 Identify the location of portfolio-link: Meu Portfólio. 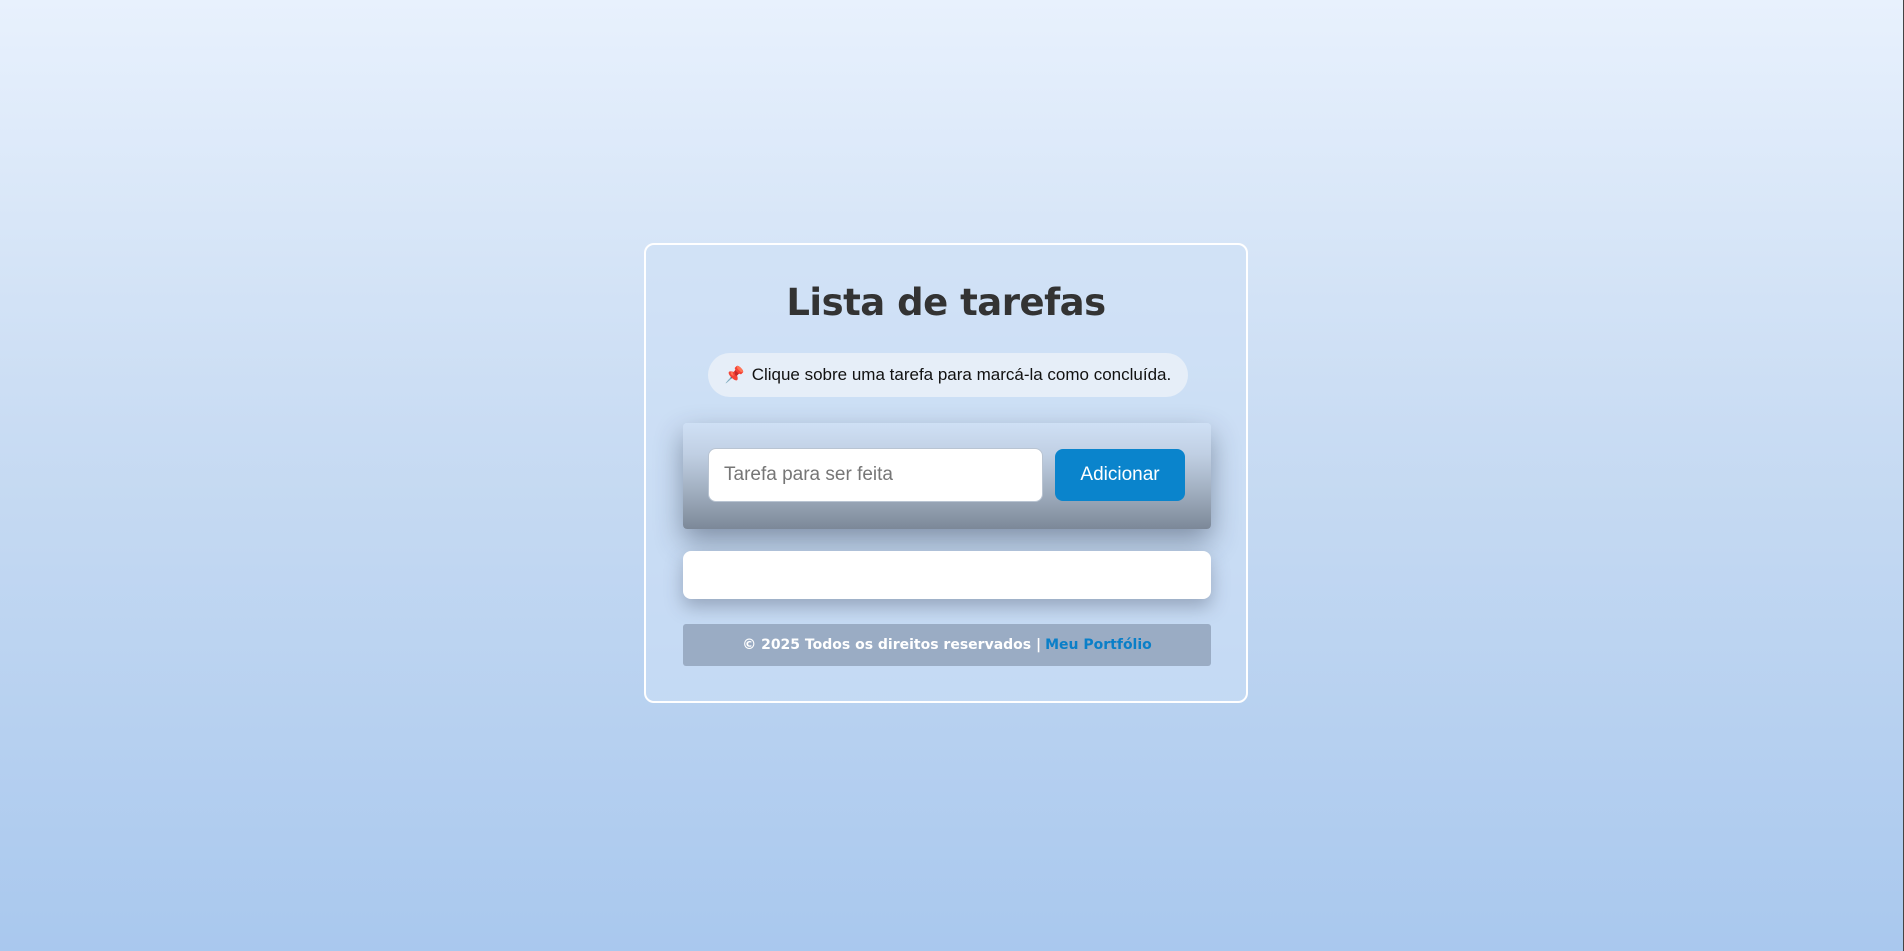
(1098, 645).